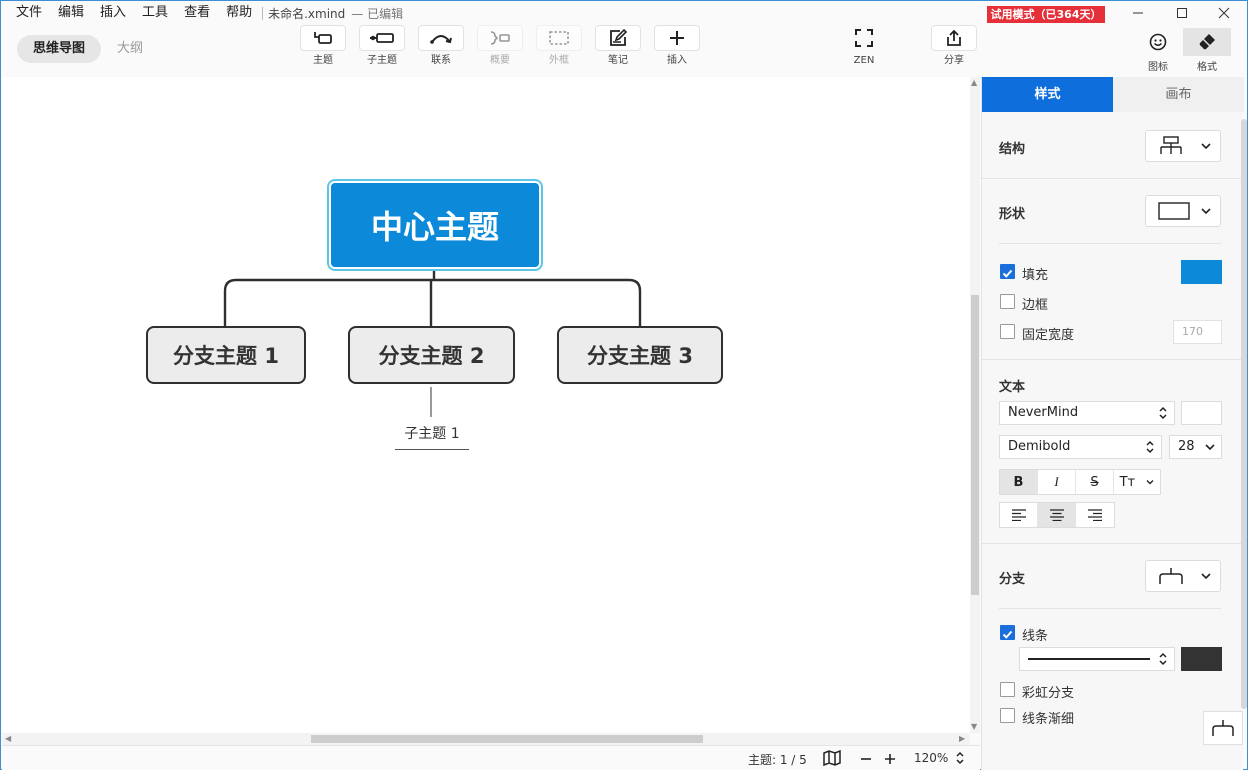 Image resolution: width=1248 pixels, height=770 pixels. I want to click on zoom-stepper-icon, so click(960, 760).